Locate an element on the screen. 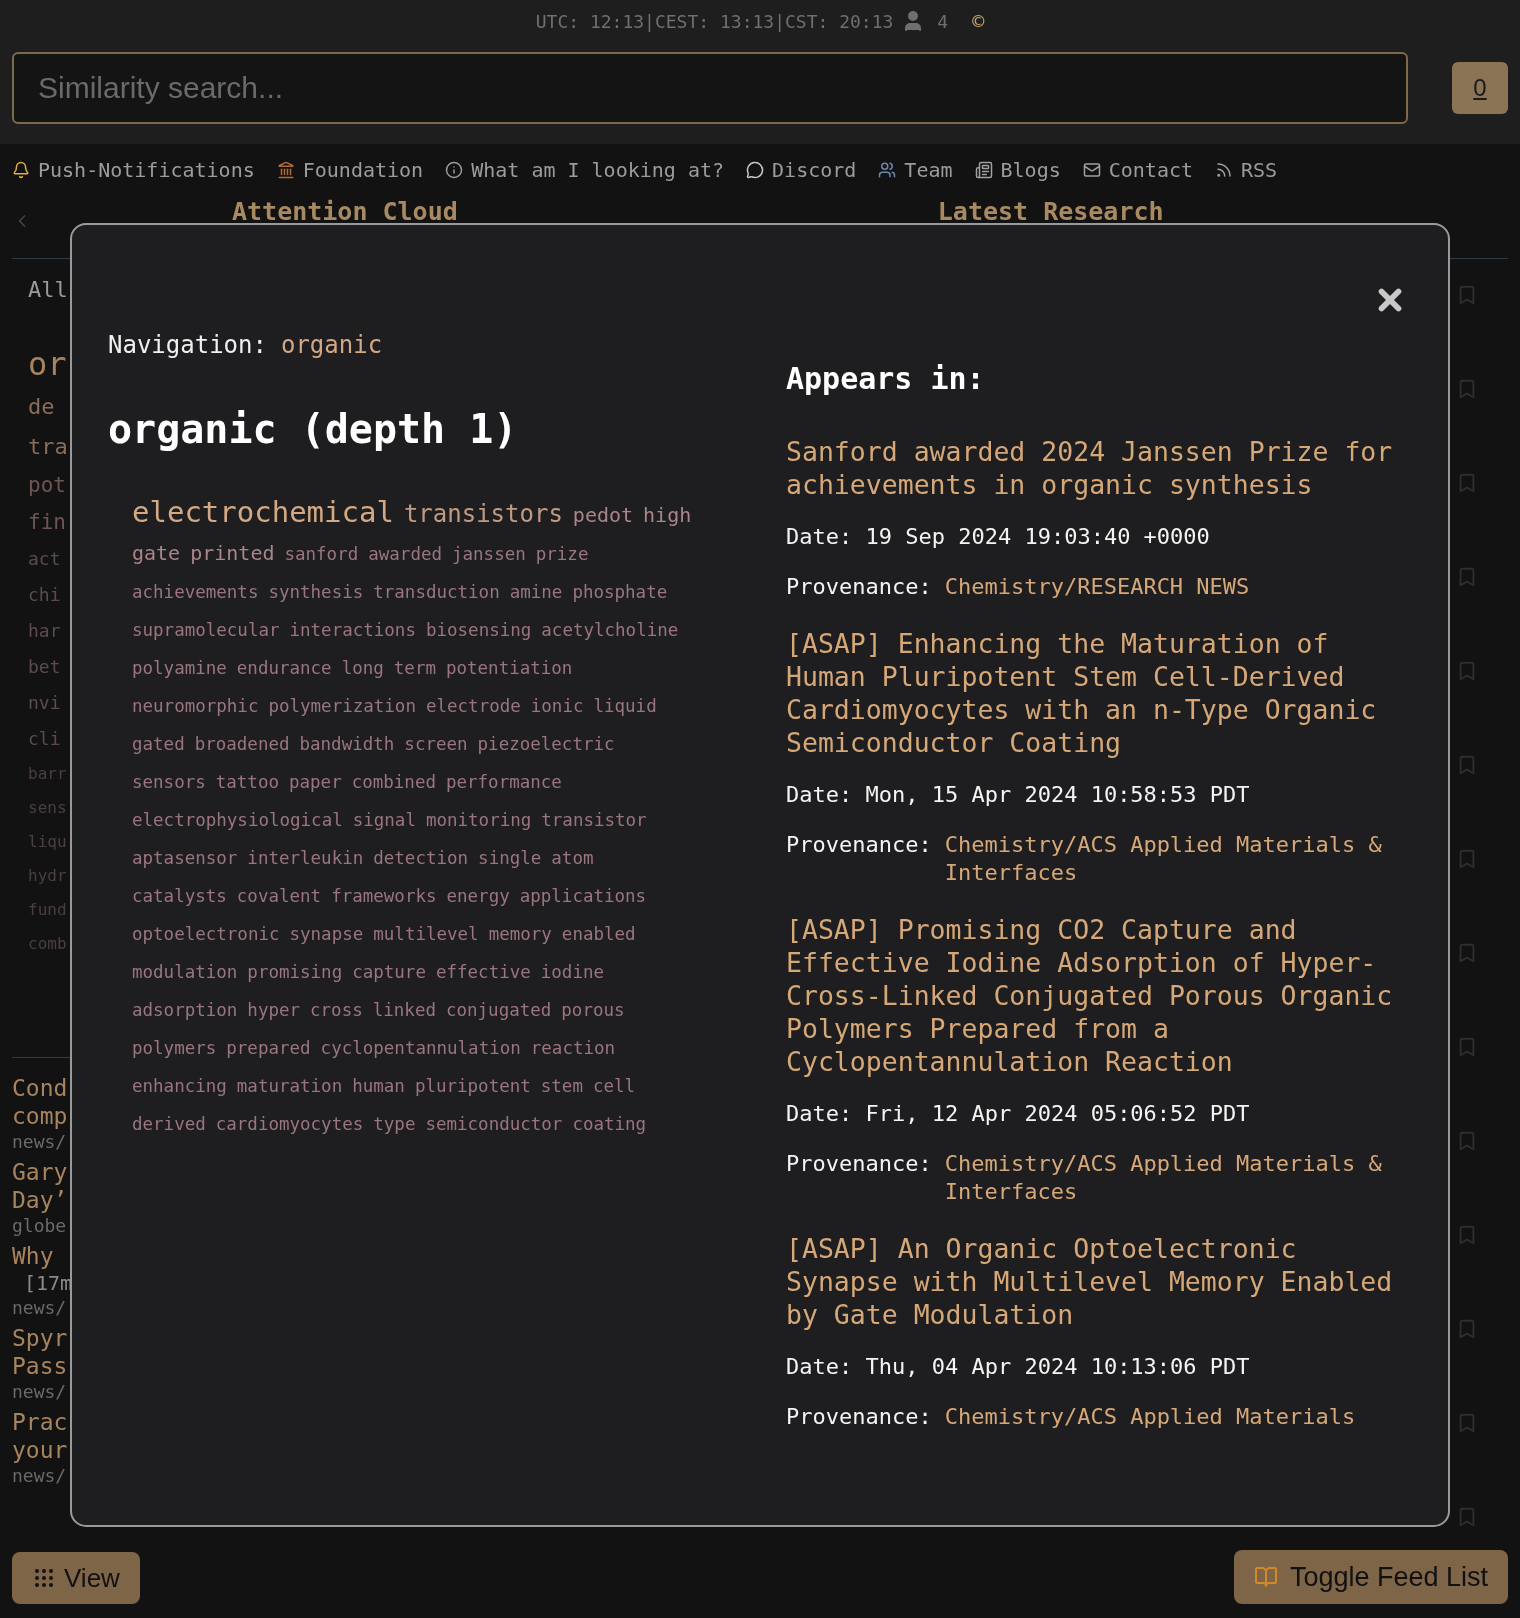 This screenshot has width=1520, height=1618. cloud-word: reaction is located at coordinates (573, 1048).